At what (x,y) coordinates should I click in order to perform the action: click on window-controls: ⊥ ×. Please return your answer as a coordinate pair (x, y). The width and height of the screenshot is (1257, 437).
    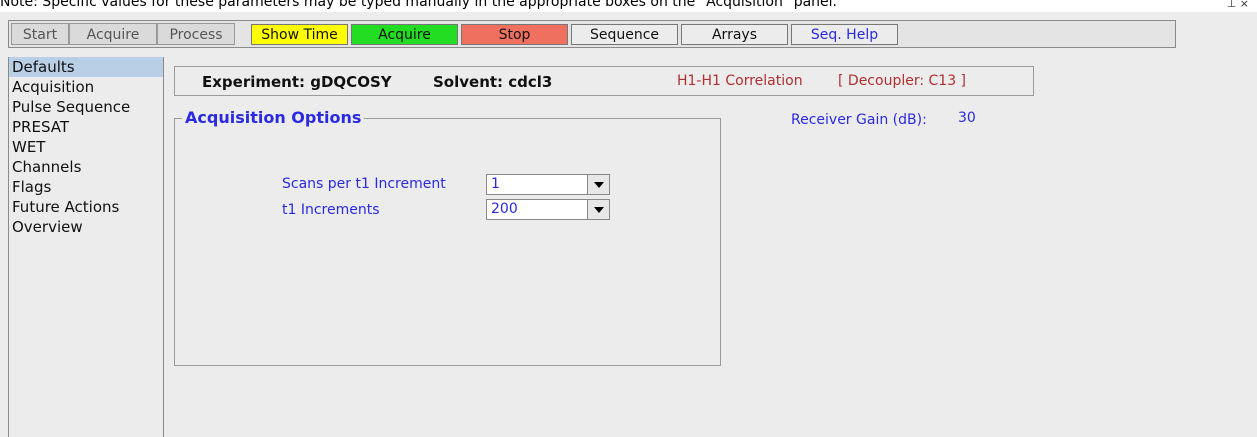
    Looking at the image, I should click on (1237, 5).